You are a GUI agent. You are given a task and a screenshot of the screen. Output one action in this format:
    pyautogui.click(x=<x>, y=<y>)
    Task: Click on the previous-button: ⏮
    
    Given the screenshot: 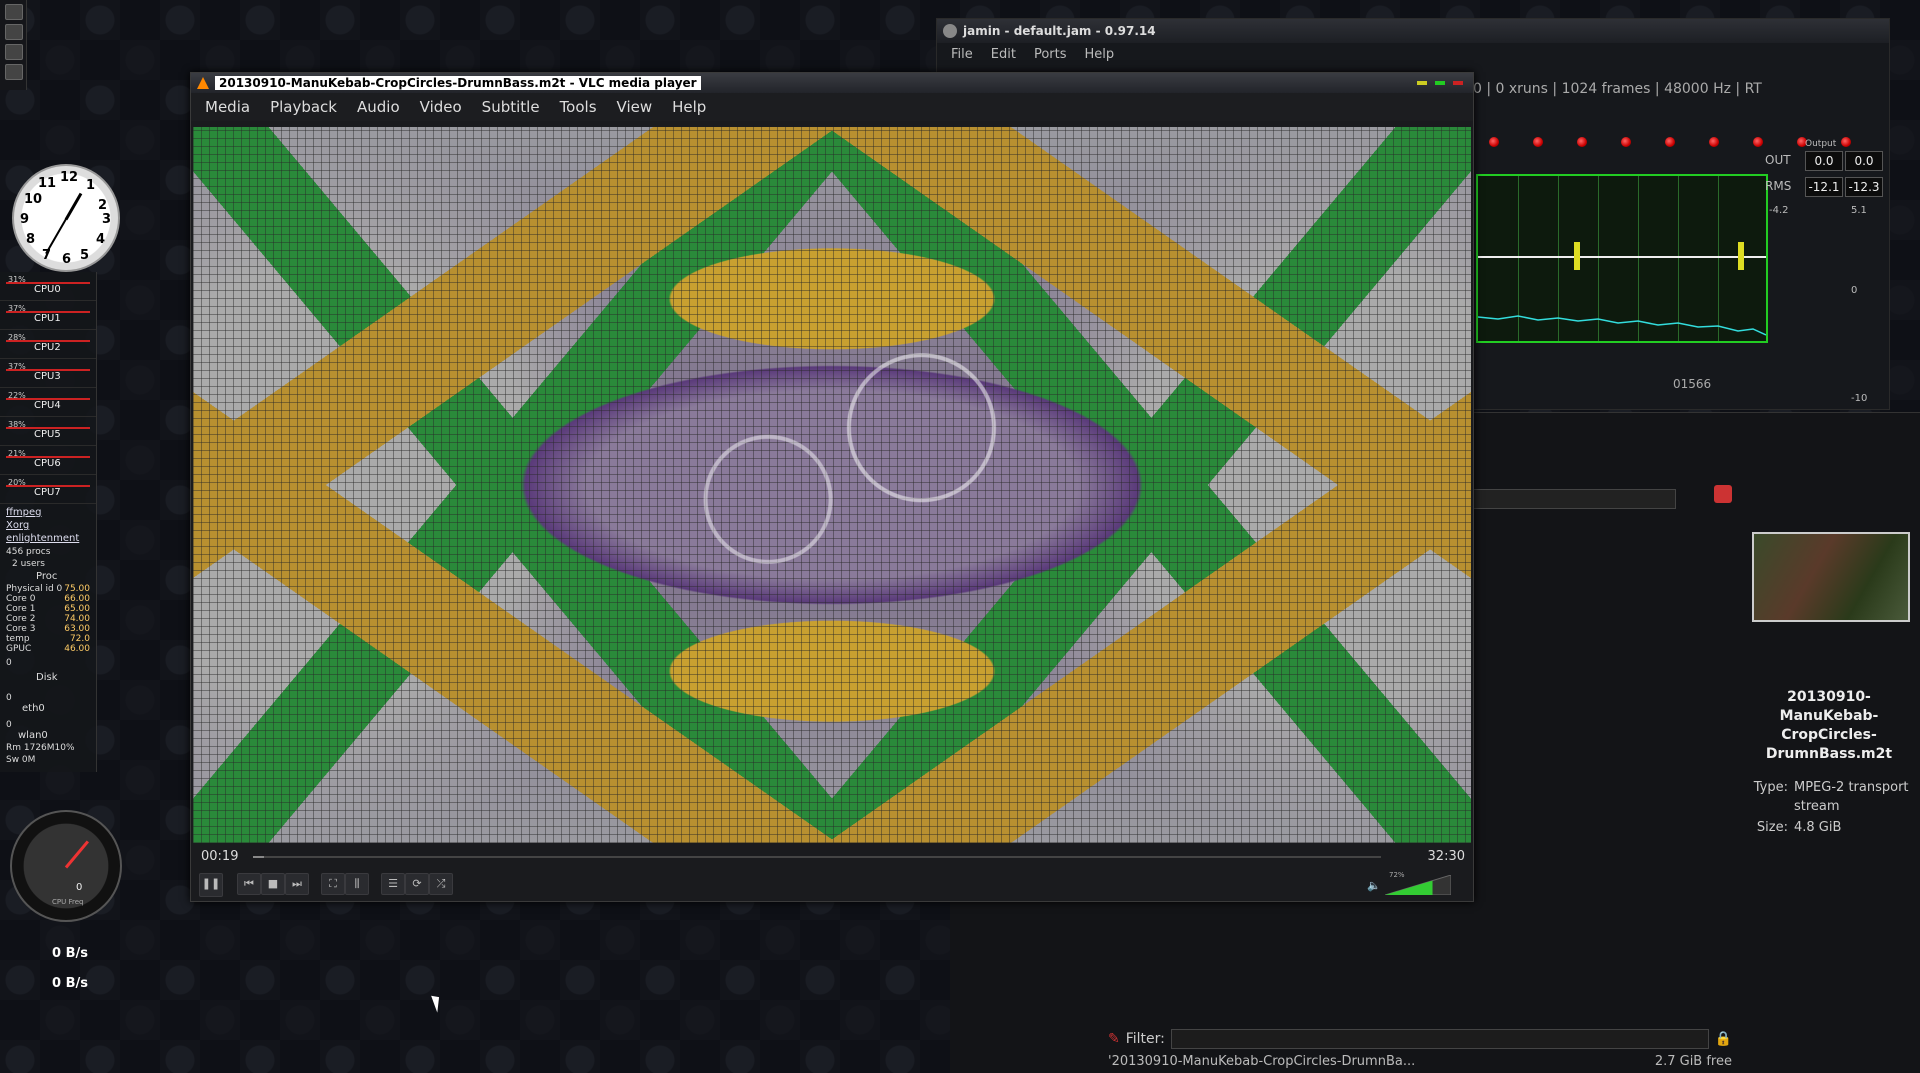 What is the action you would take?
    pyautogui.click(x=249, y=884)
    